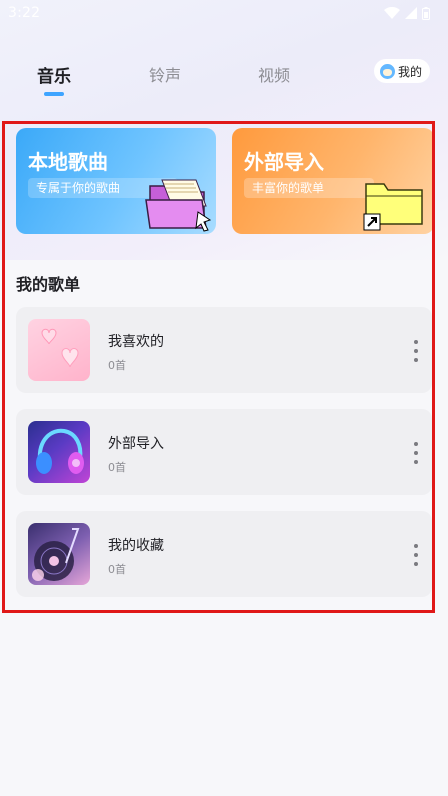 This screenshot has width=448, height=796. What do you see at coordinates (411, 13) in the screenshot?
I see `signal-icon` at bounding box center [411, 13].